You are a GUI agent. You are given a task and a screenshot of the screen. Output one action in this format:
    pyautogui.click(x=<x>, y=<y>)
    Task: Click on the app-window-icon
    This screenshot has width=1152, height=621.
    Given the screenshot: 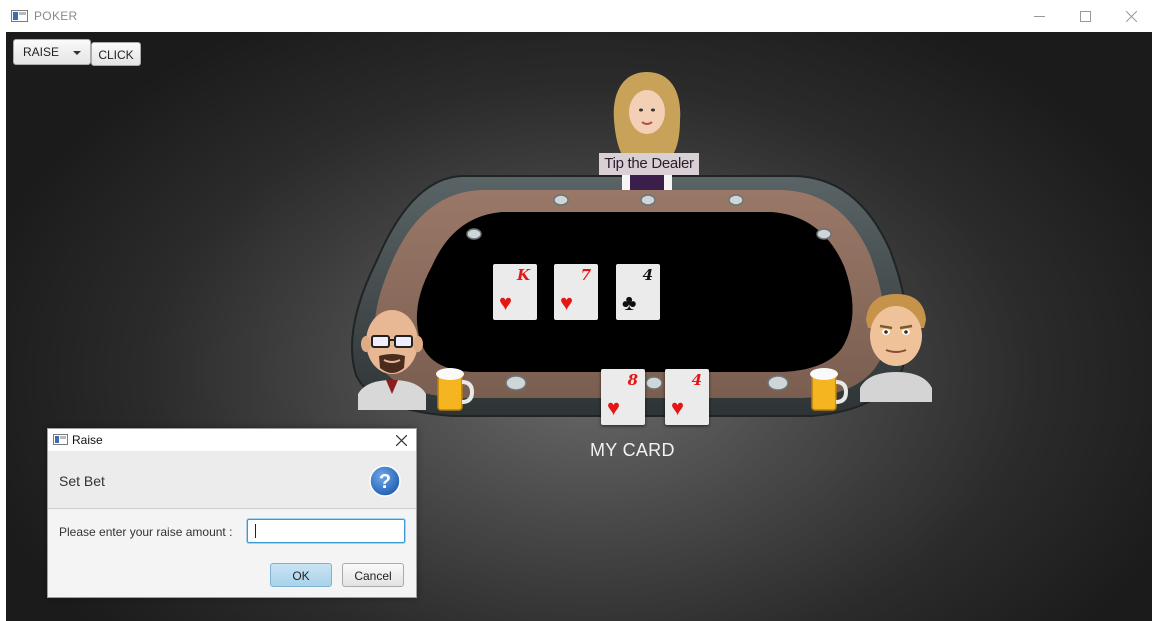 What is the action you would take?
    pyautogui.click(x=19, y=16)
    